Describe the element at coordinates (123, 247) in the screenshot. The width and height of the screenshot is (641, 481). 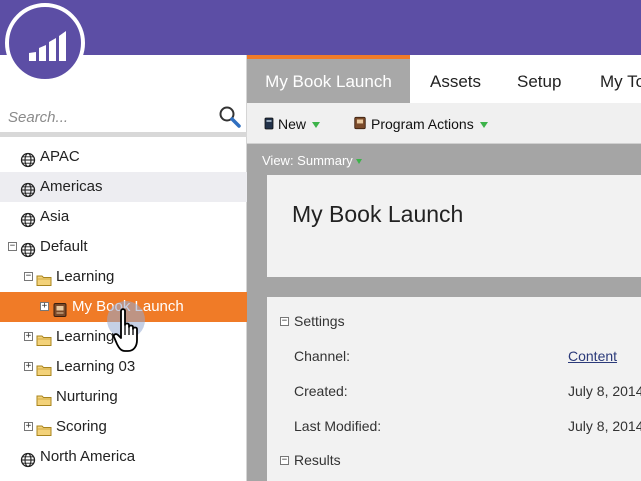
I see `tree-item-default: − Default` at that location.